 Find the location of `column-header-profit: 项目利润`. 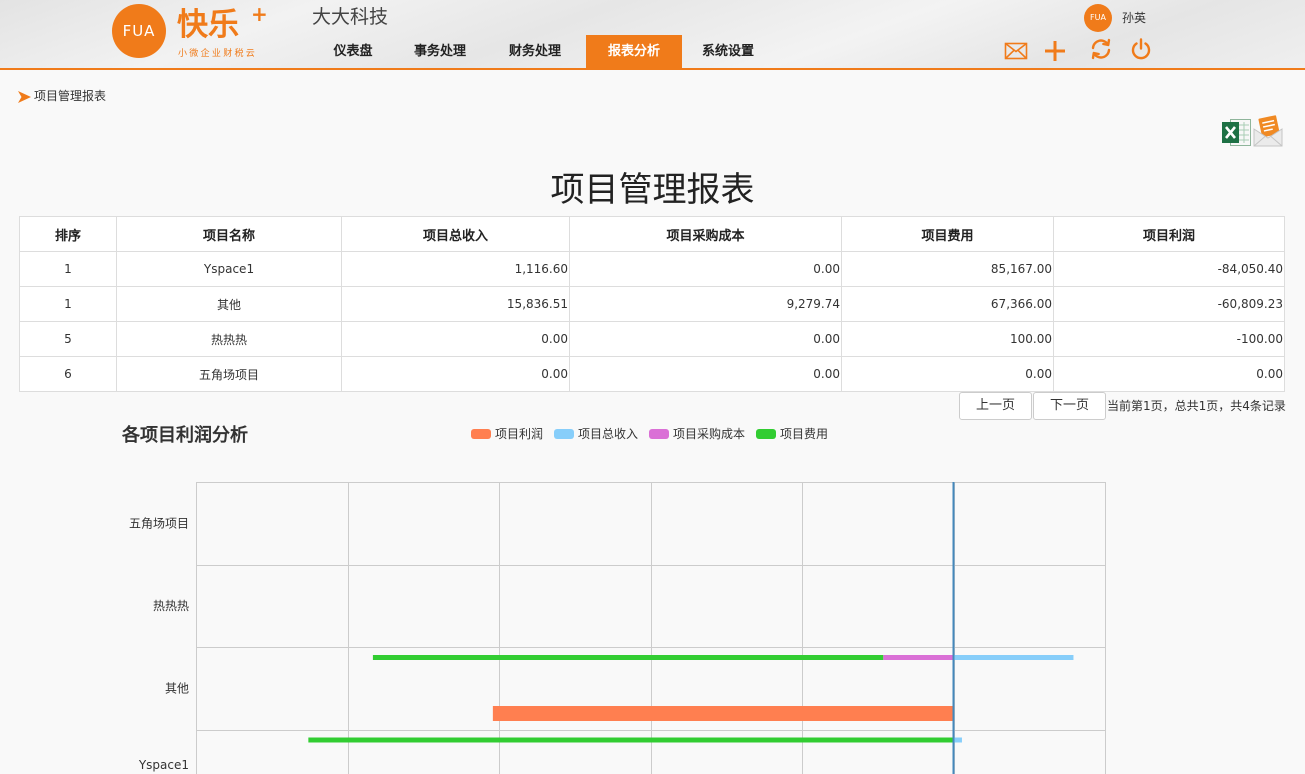

column-header-profit: 项目利润 is located at coordinates (1169, 234).